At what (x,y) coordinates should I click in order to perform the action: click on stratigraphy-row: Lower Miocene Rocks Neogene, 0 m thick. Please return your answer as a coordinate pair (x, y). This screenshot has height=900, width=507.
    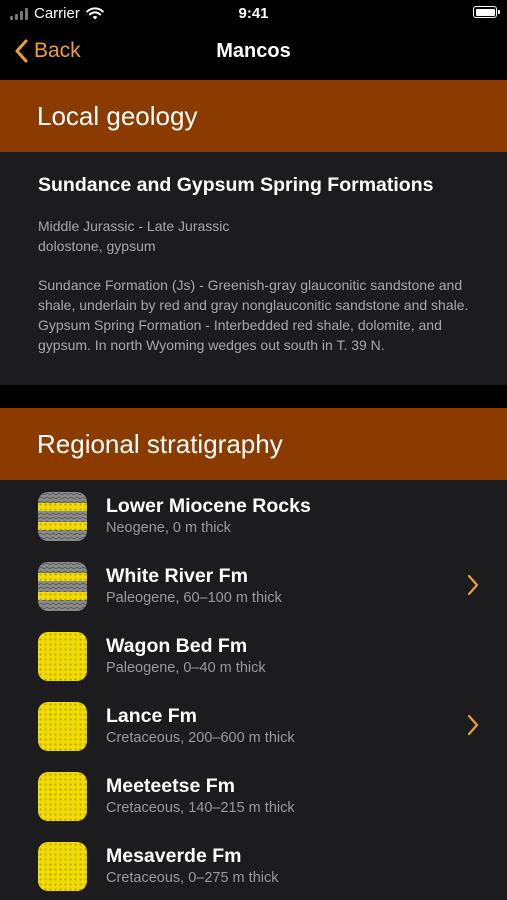
    Looking at the image, I should click on (253, 515).